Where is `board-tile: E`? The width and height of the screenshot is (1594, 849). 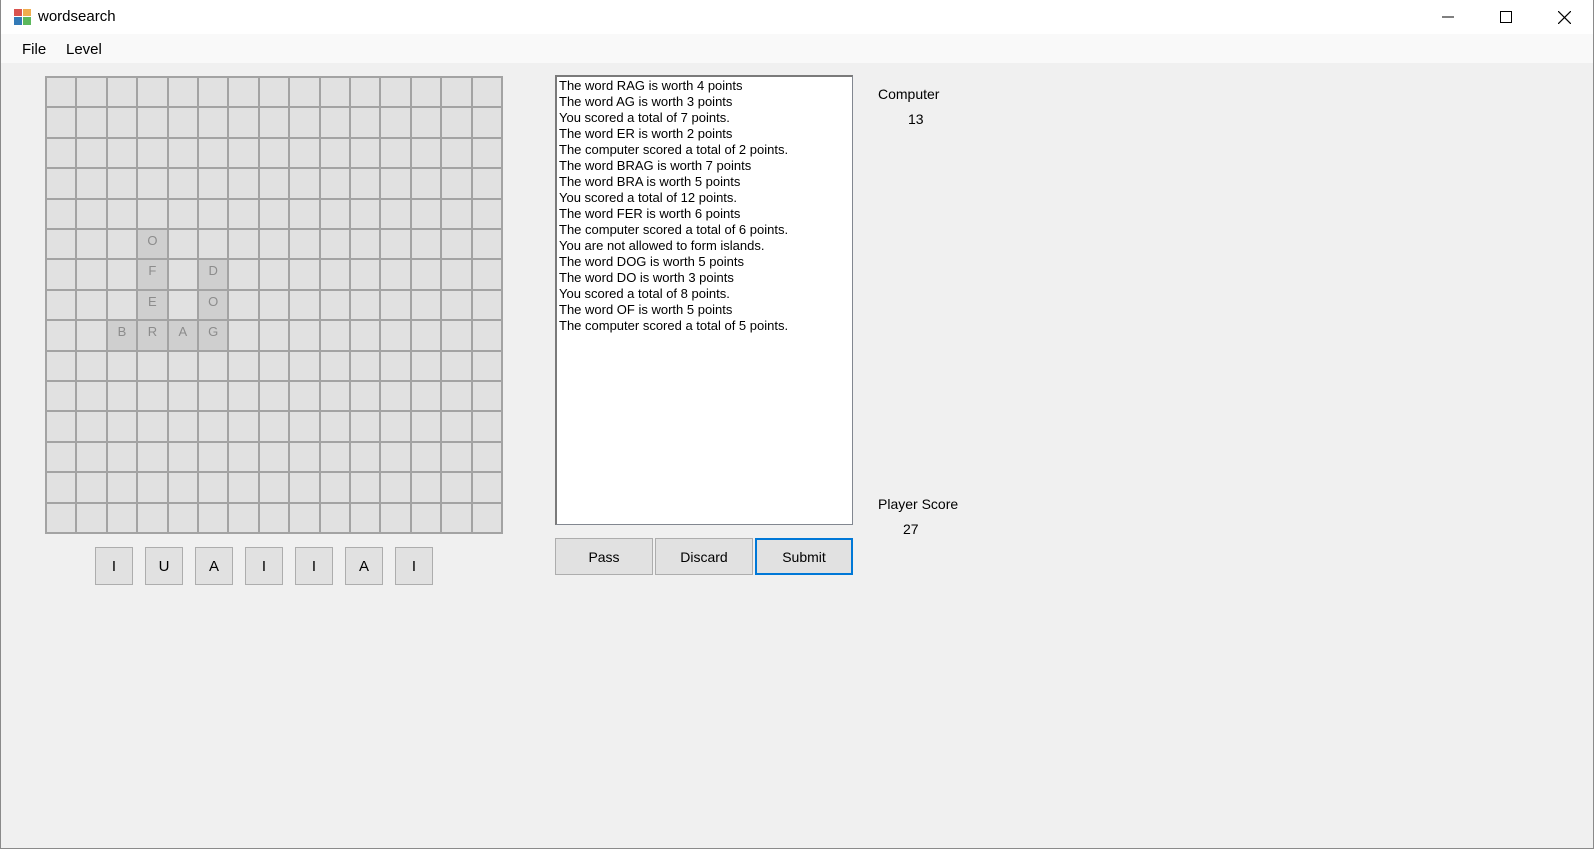
board-tile: E is located at coordinates (152, 305).